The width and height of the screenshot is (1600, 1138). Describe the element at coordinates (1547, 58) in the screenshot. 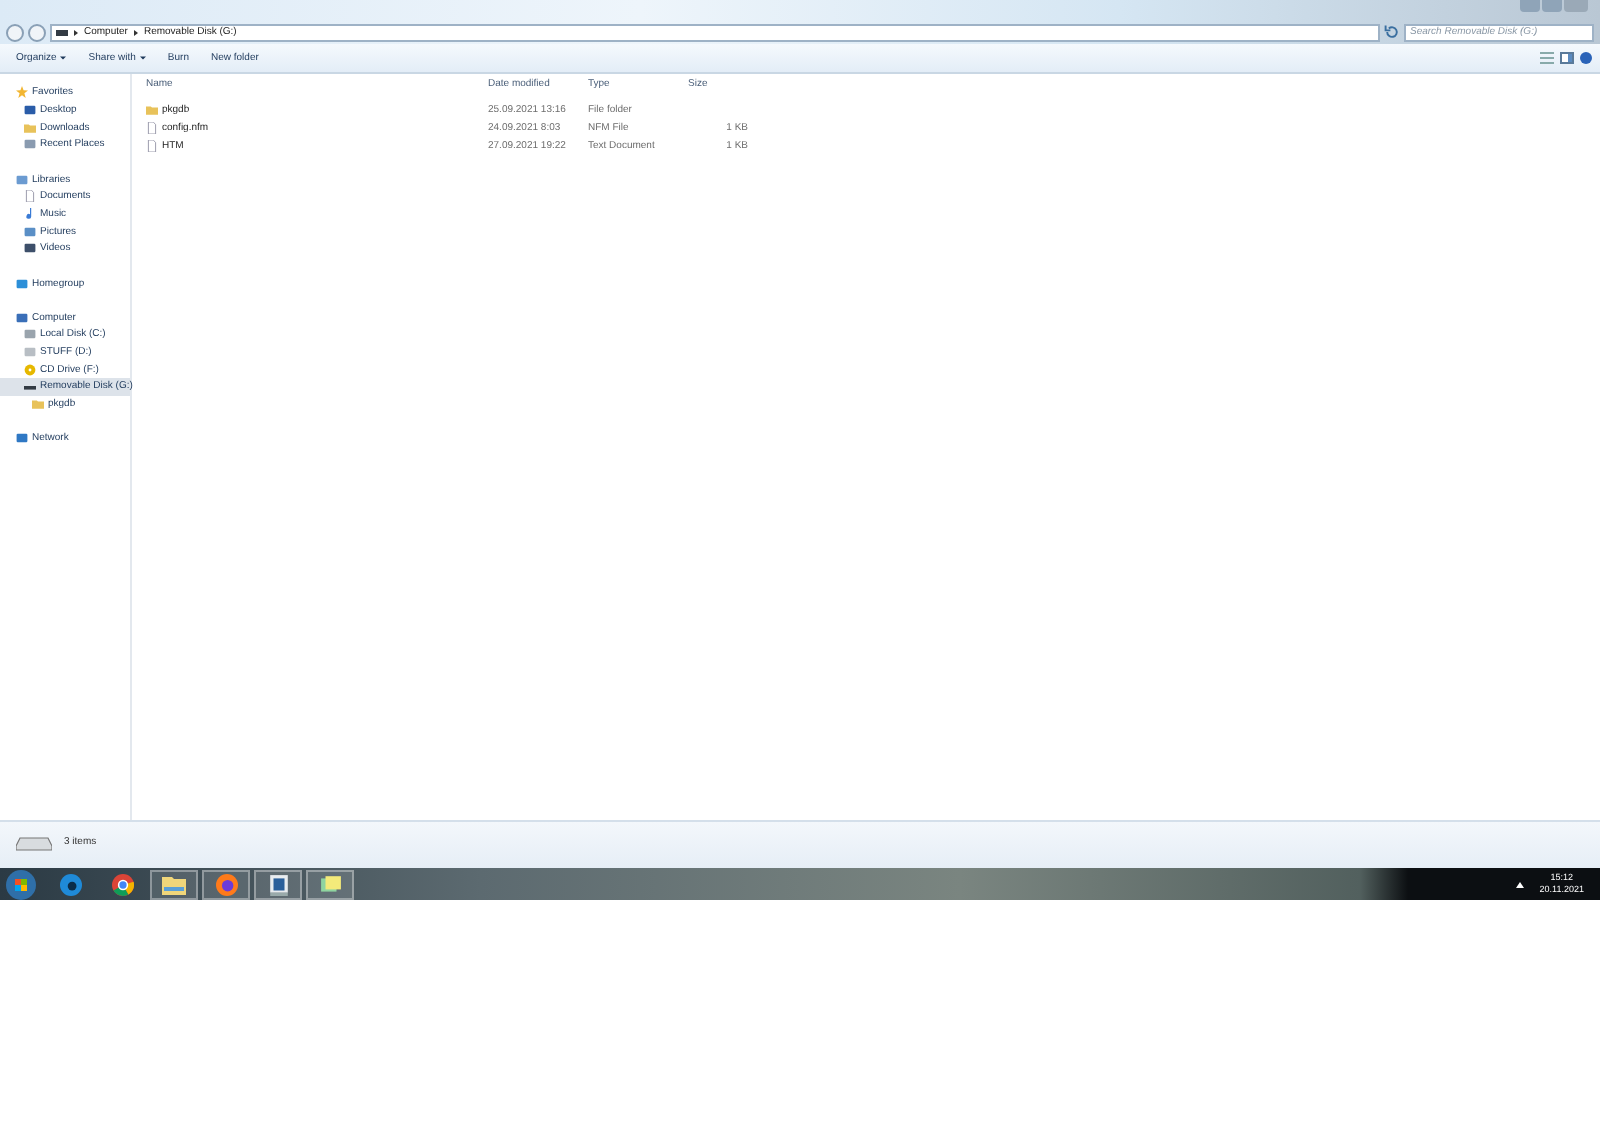

I see `view-options-icon` at that location.